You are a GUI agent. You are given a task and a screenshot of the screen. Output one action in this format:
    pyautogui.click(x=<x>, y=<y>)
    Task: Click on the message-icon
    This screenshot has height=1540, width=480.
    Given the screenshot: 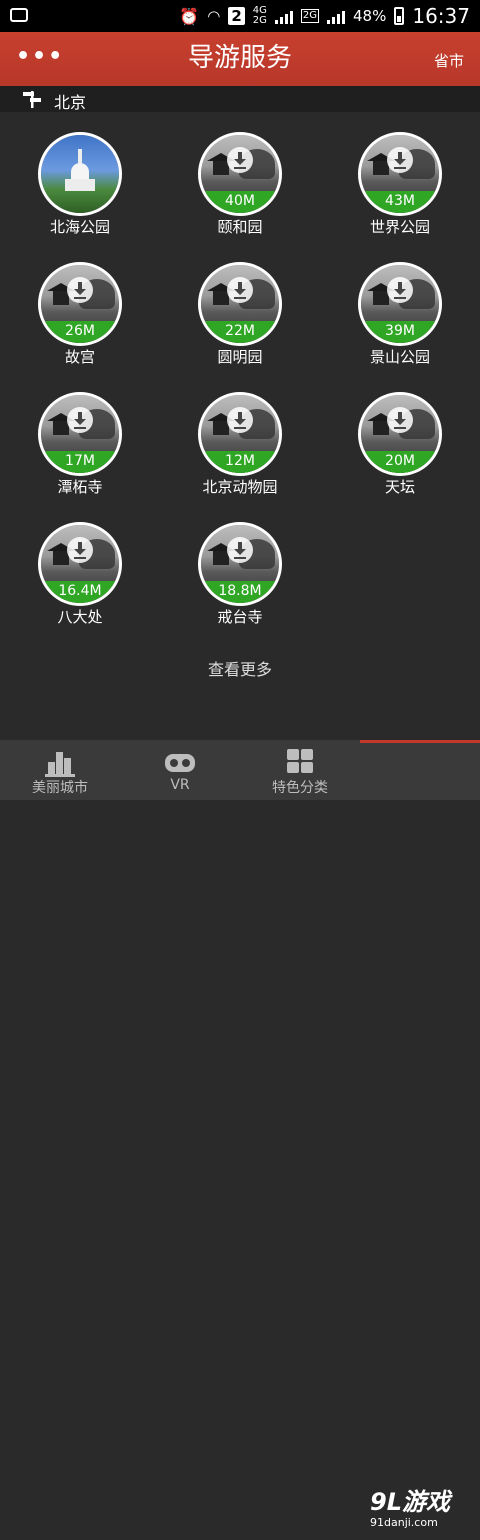 What is the action you would take?
    pyautogui.click(x=19, y=15)
    